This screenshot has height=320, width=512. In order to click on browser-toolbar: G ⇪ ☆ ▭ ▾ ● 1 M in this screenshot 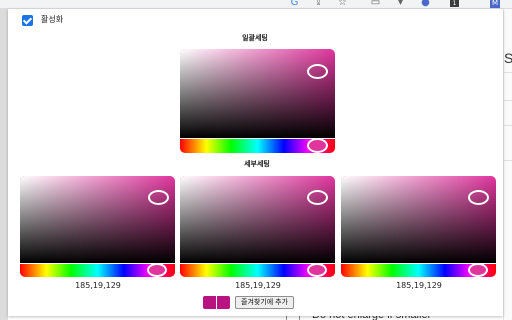, I will do `click(256, 4)`.